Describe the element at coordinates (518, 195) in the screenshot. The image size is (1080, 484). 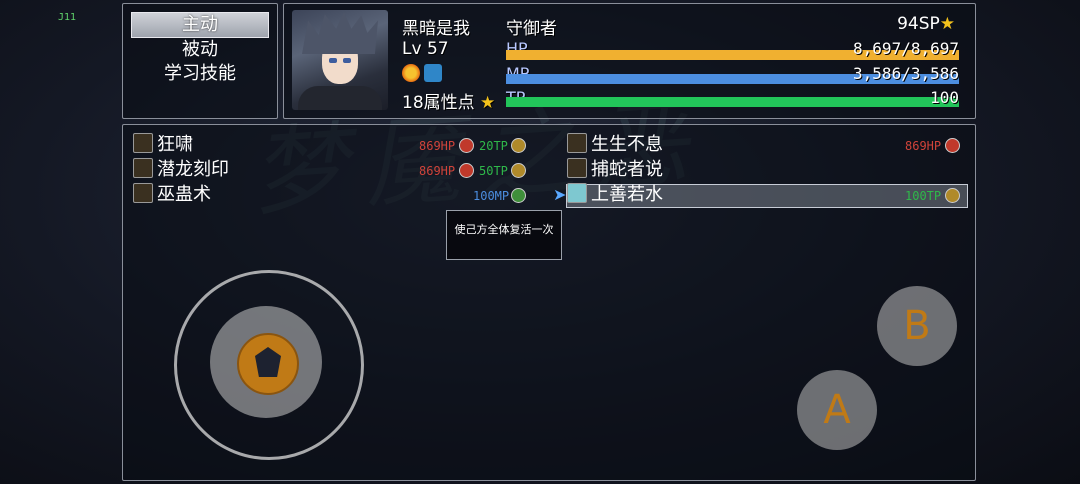
I see `mp-gem-icon` at that location.